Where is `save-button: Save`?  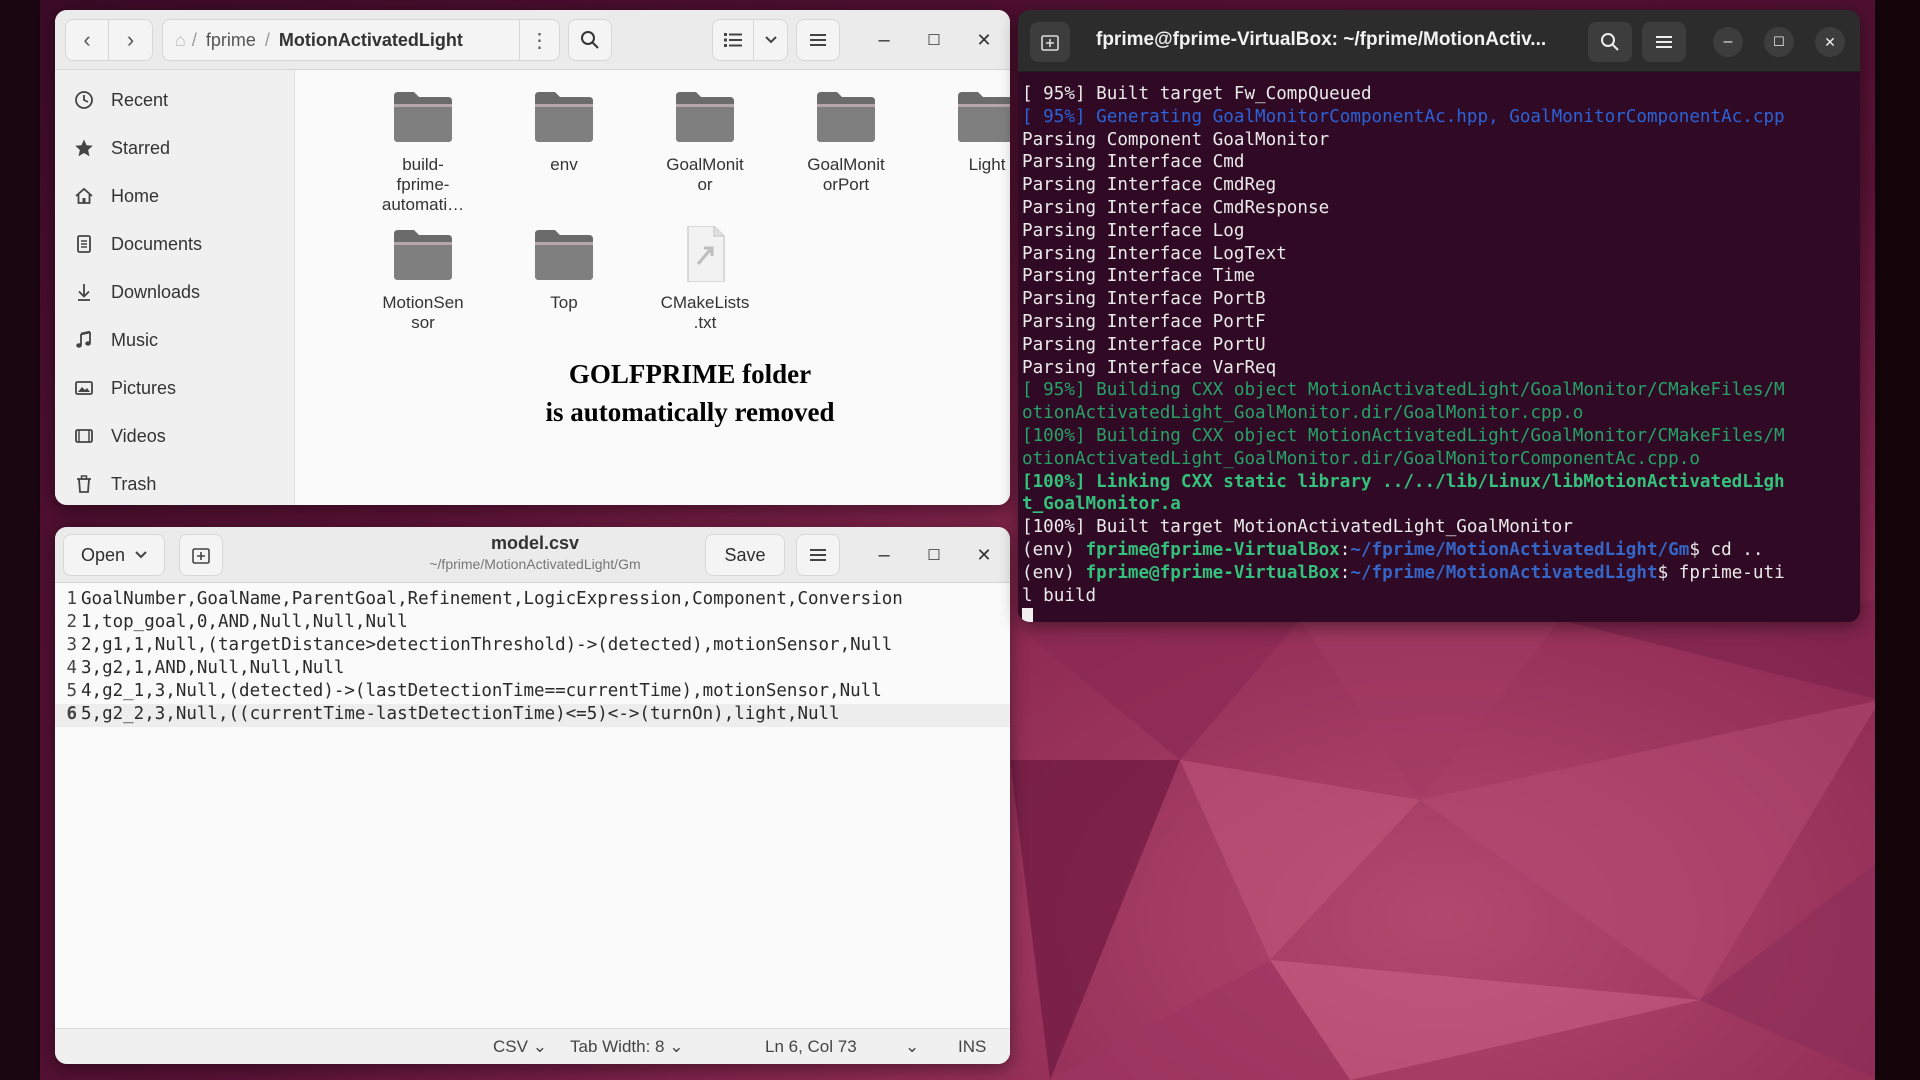 save-button: Save is located at coordinates (745, 555).